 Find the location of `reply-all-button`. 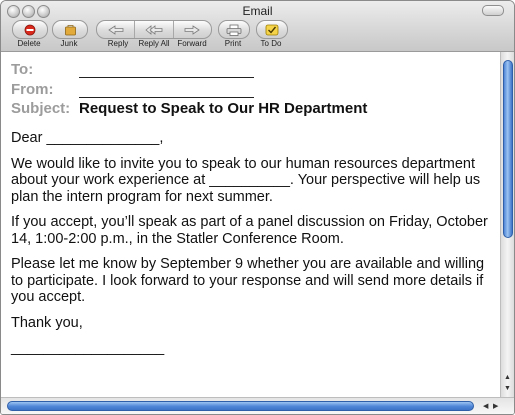

reply-all-button is located at coordinates (154, 29).